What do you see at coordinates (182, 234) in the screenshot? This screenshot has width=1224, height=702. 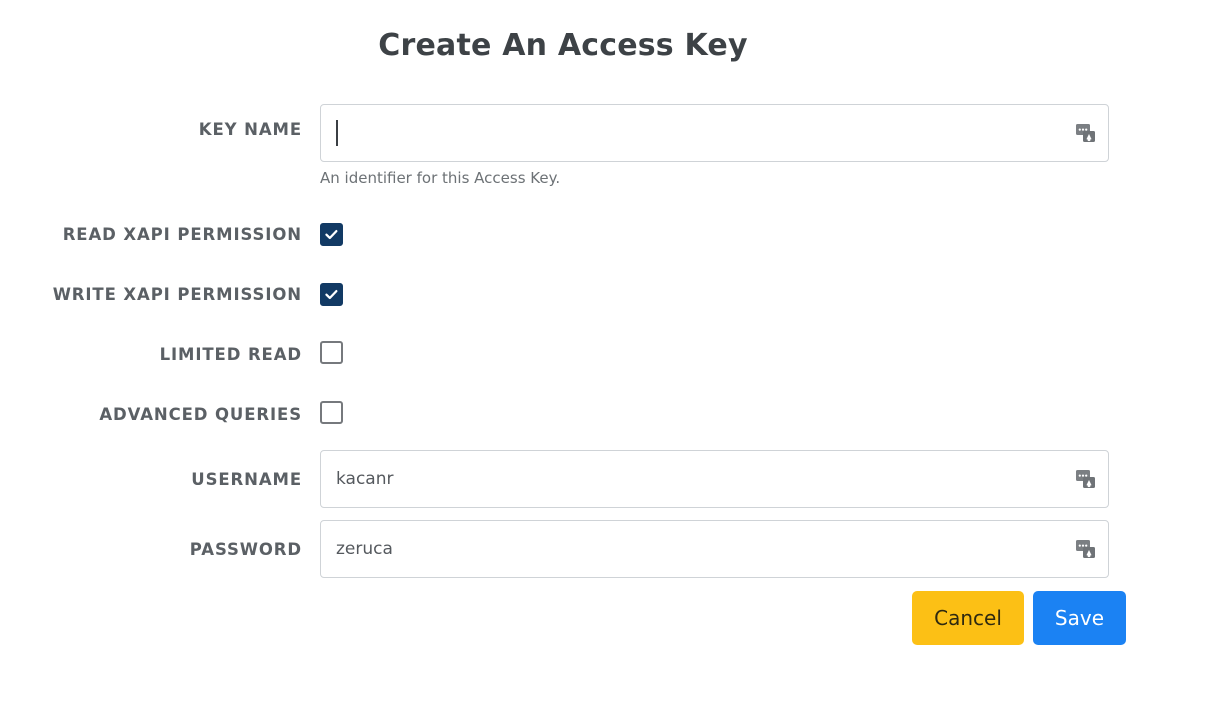 I see `read-xapi-permission-label: READ XAPI PERMISSION` at bounding box center [182, 234].